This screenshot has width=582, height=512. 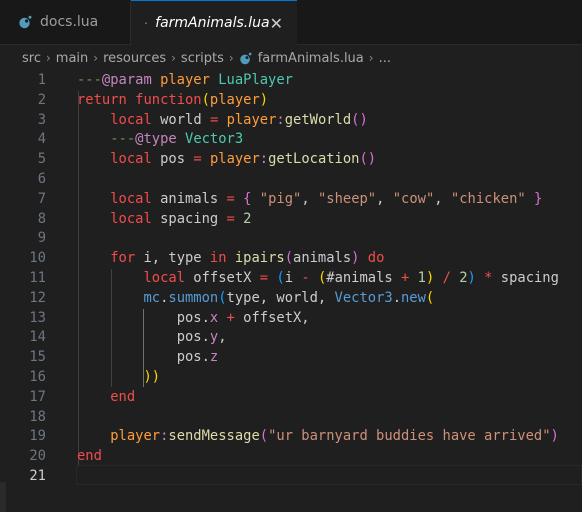 I want to click on code-line: for i, type in ipairs(animals) do, so click(x=329, y=259).